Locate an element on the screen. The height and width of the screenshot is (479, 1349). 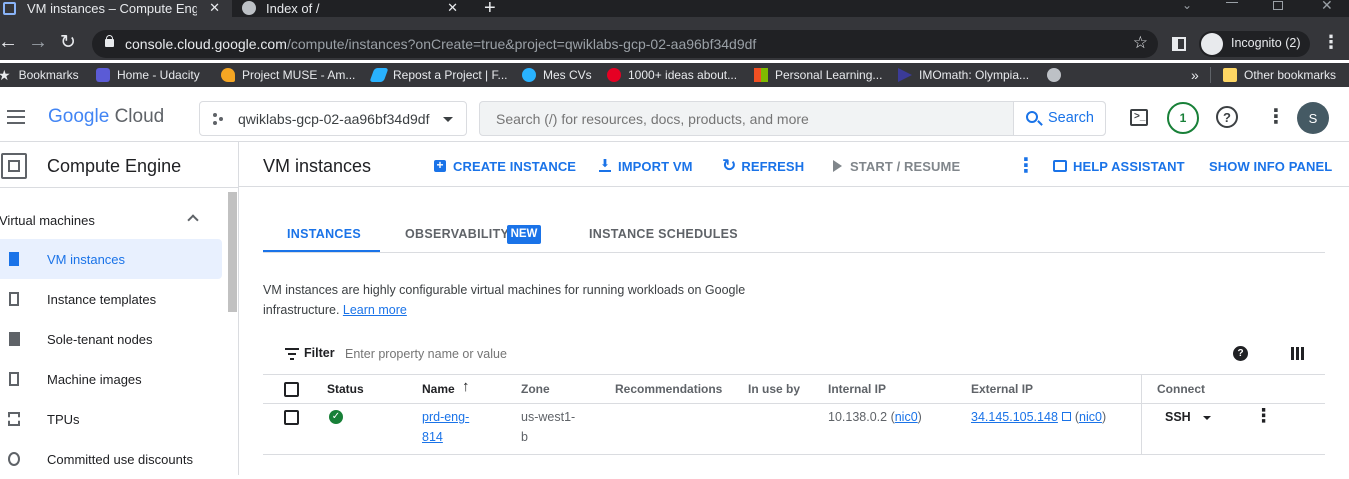
play-icon is located at coordinates (837, 166).